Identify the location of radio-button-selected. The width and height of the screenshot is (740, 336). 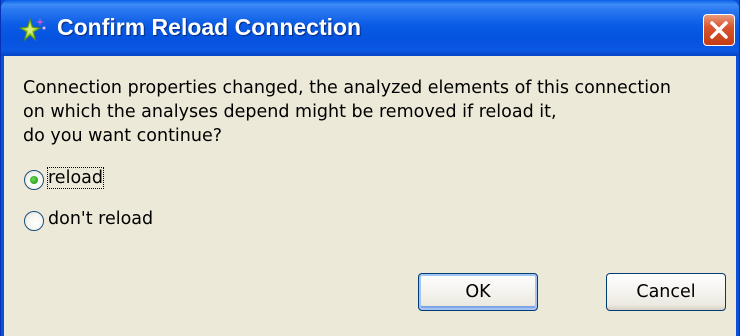
(34, 180).